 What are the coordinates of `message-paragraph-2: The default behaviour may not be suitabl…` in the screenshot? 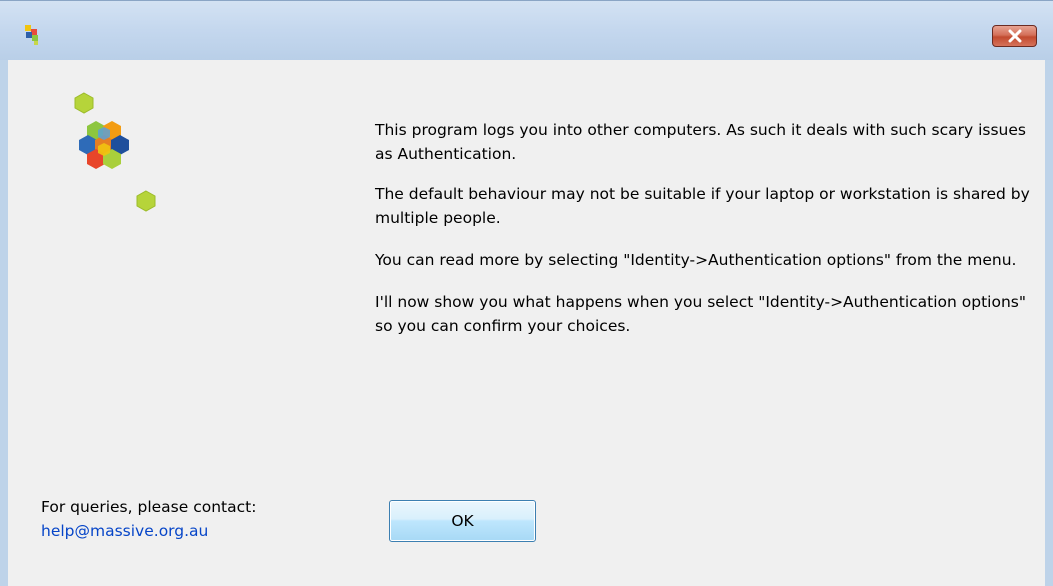 It's located at (702, 206).